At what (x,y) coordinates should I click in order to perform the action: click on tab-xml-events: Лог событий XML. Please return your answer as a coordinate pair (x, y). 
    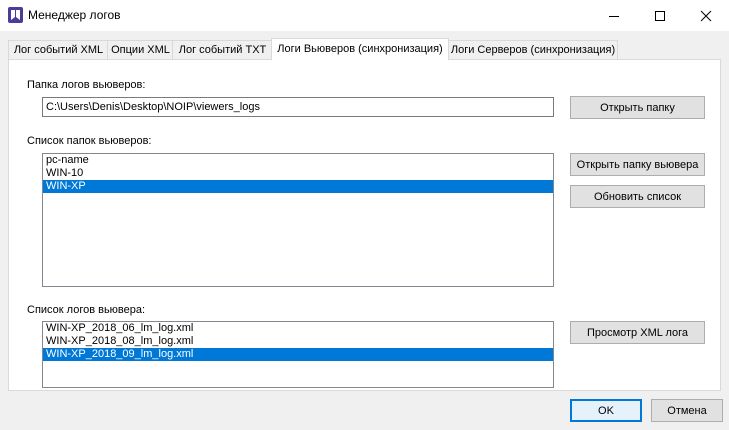
    Looking at the image, I should click on (58, 49).